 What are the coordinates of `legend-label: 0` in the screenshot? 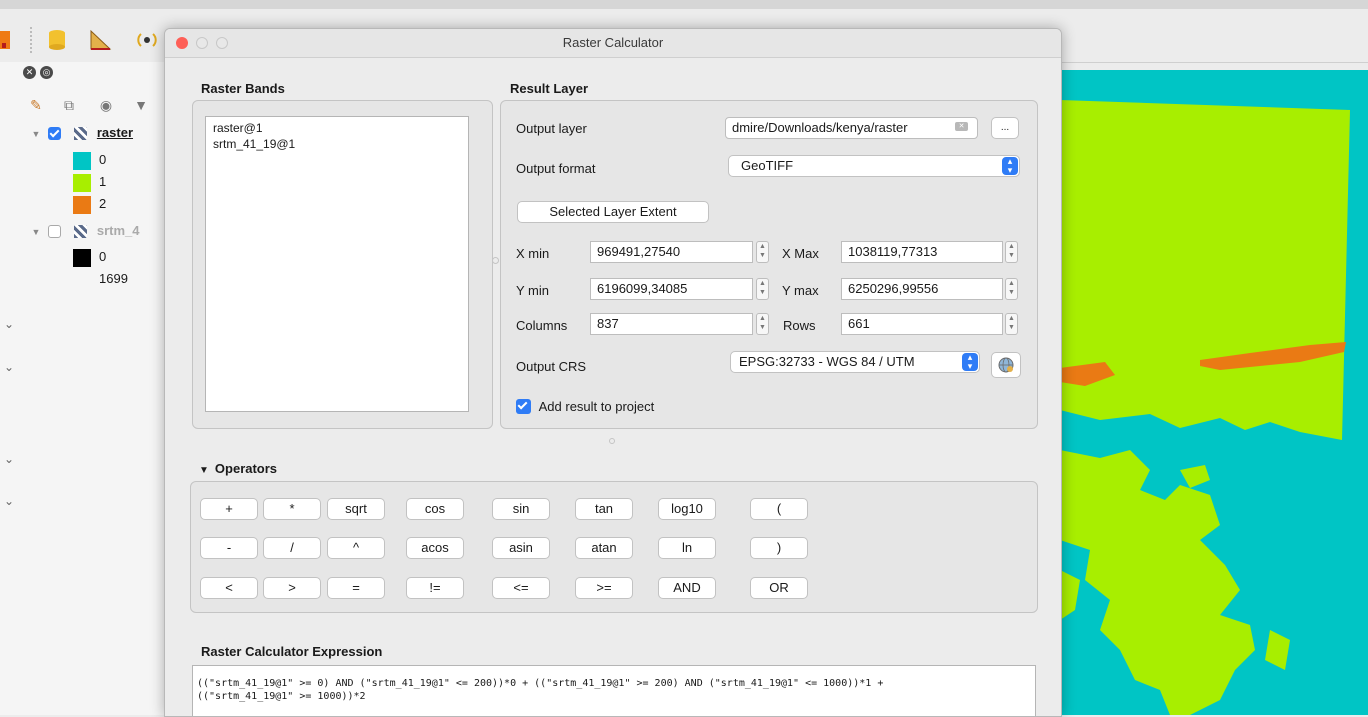 It's located at (103, 256).